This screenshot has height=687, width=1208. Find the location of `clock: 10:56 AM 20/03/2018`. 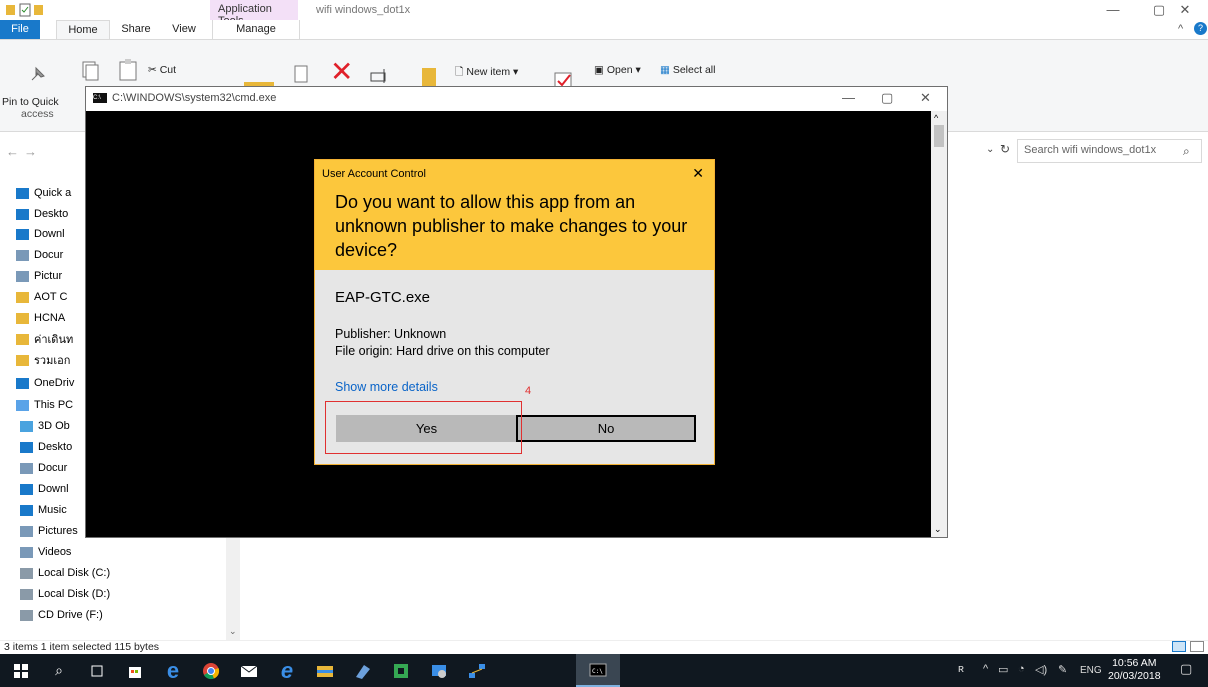

clock: 10:56 AM 20/03/2018 is located at coordinates (1134, 670).